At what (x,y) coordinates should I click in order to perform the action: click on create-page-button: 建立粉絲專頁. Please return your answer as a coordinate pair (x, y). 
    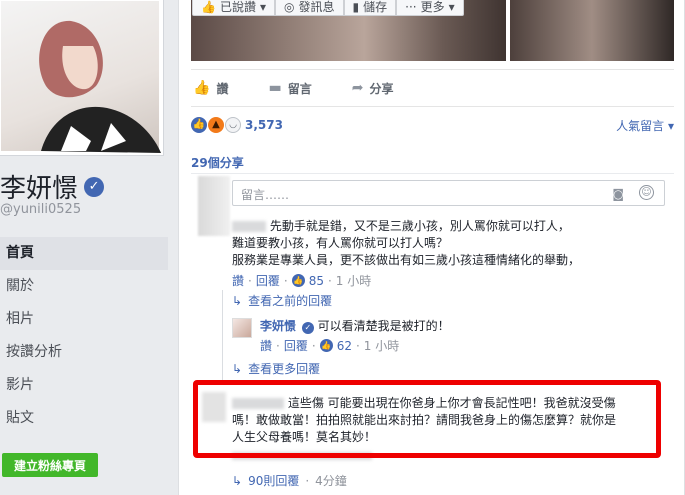
    Looking at the image, I should click on (50, 465).